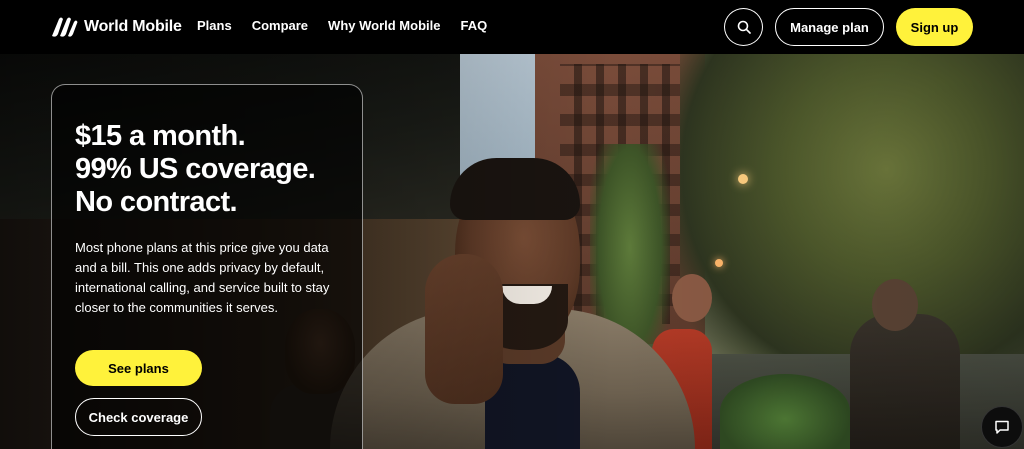 This screenshot has height=449, width=1024. I want to click on nav-link-compare: Compare, so click(280, 25).